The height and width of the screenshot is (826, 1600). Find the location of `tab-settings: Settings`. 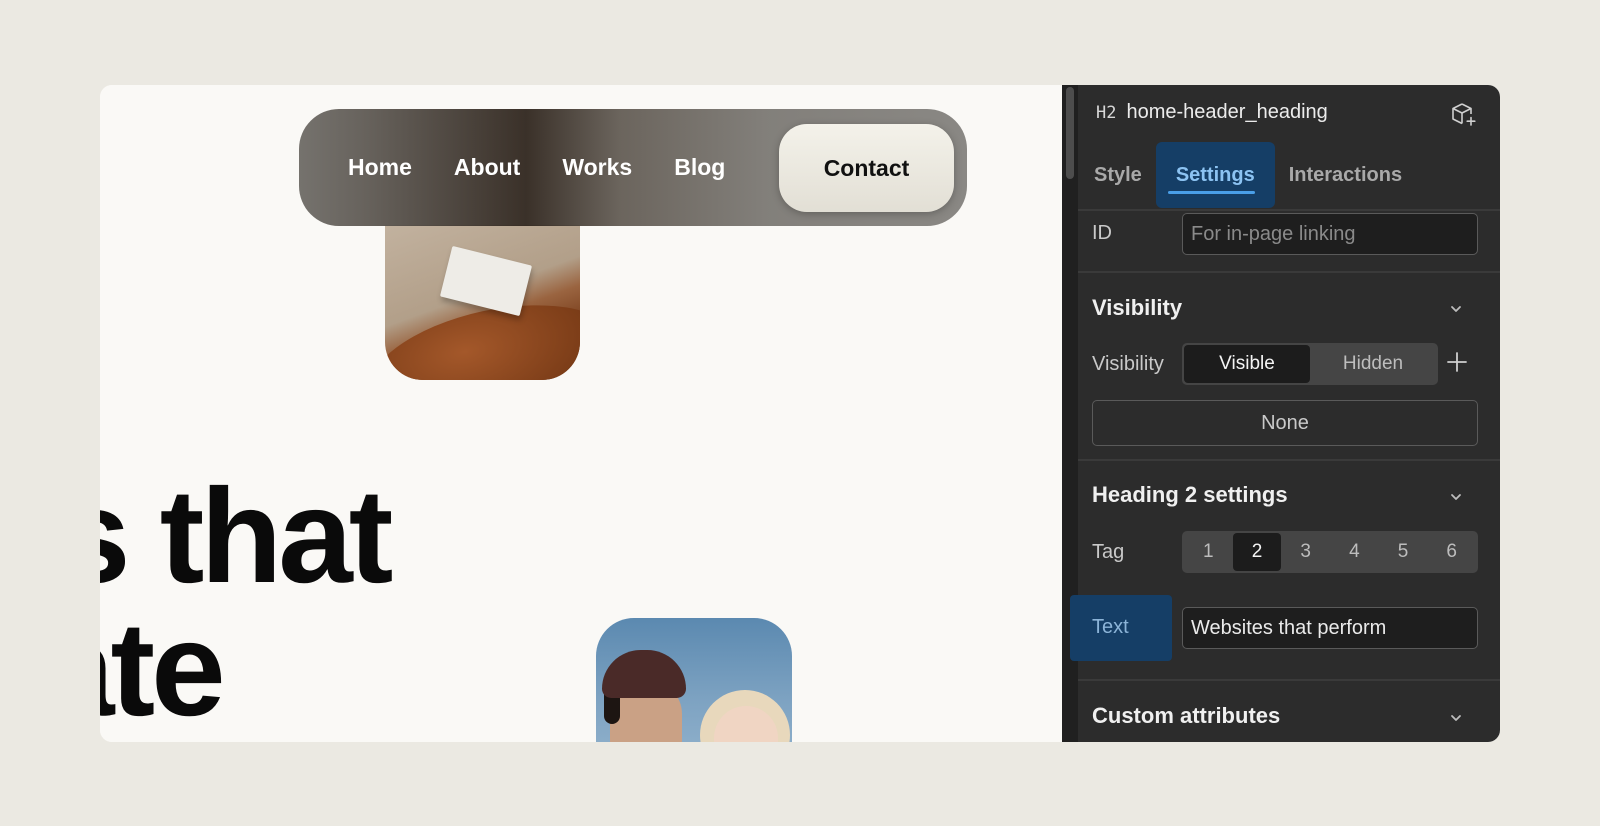

tab-settings: Settings is located at coordinates (1215, 175).